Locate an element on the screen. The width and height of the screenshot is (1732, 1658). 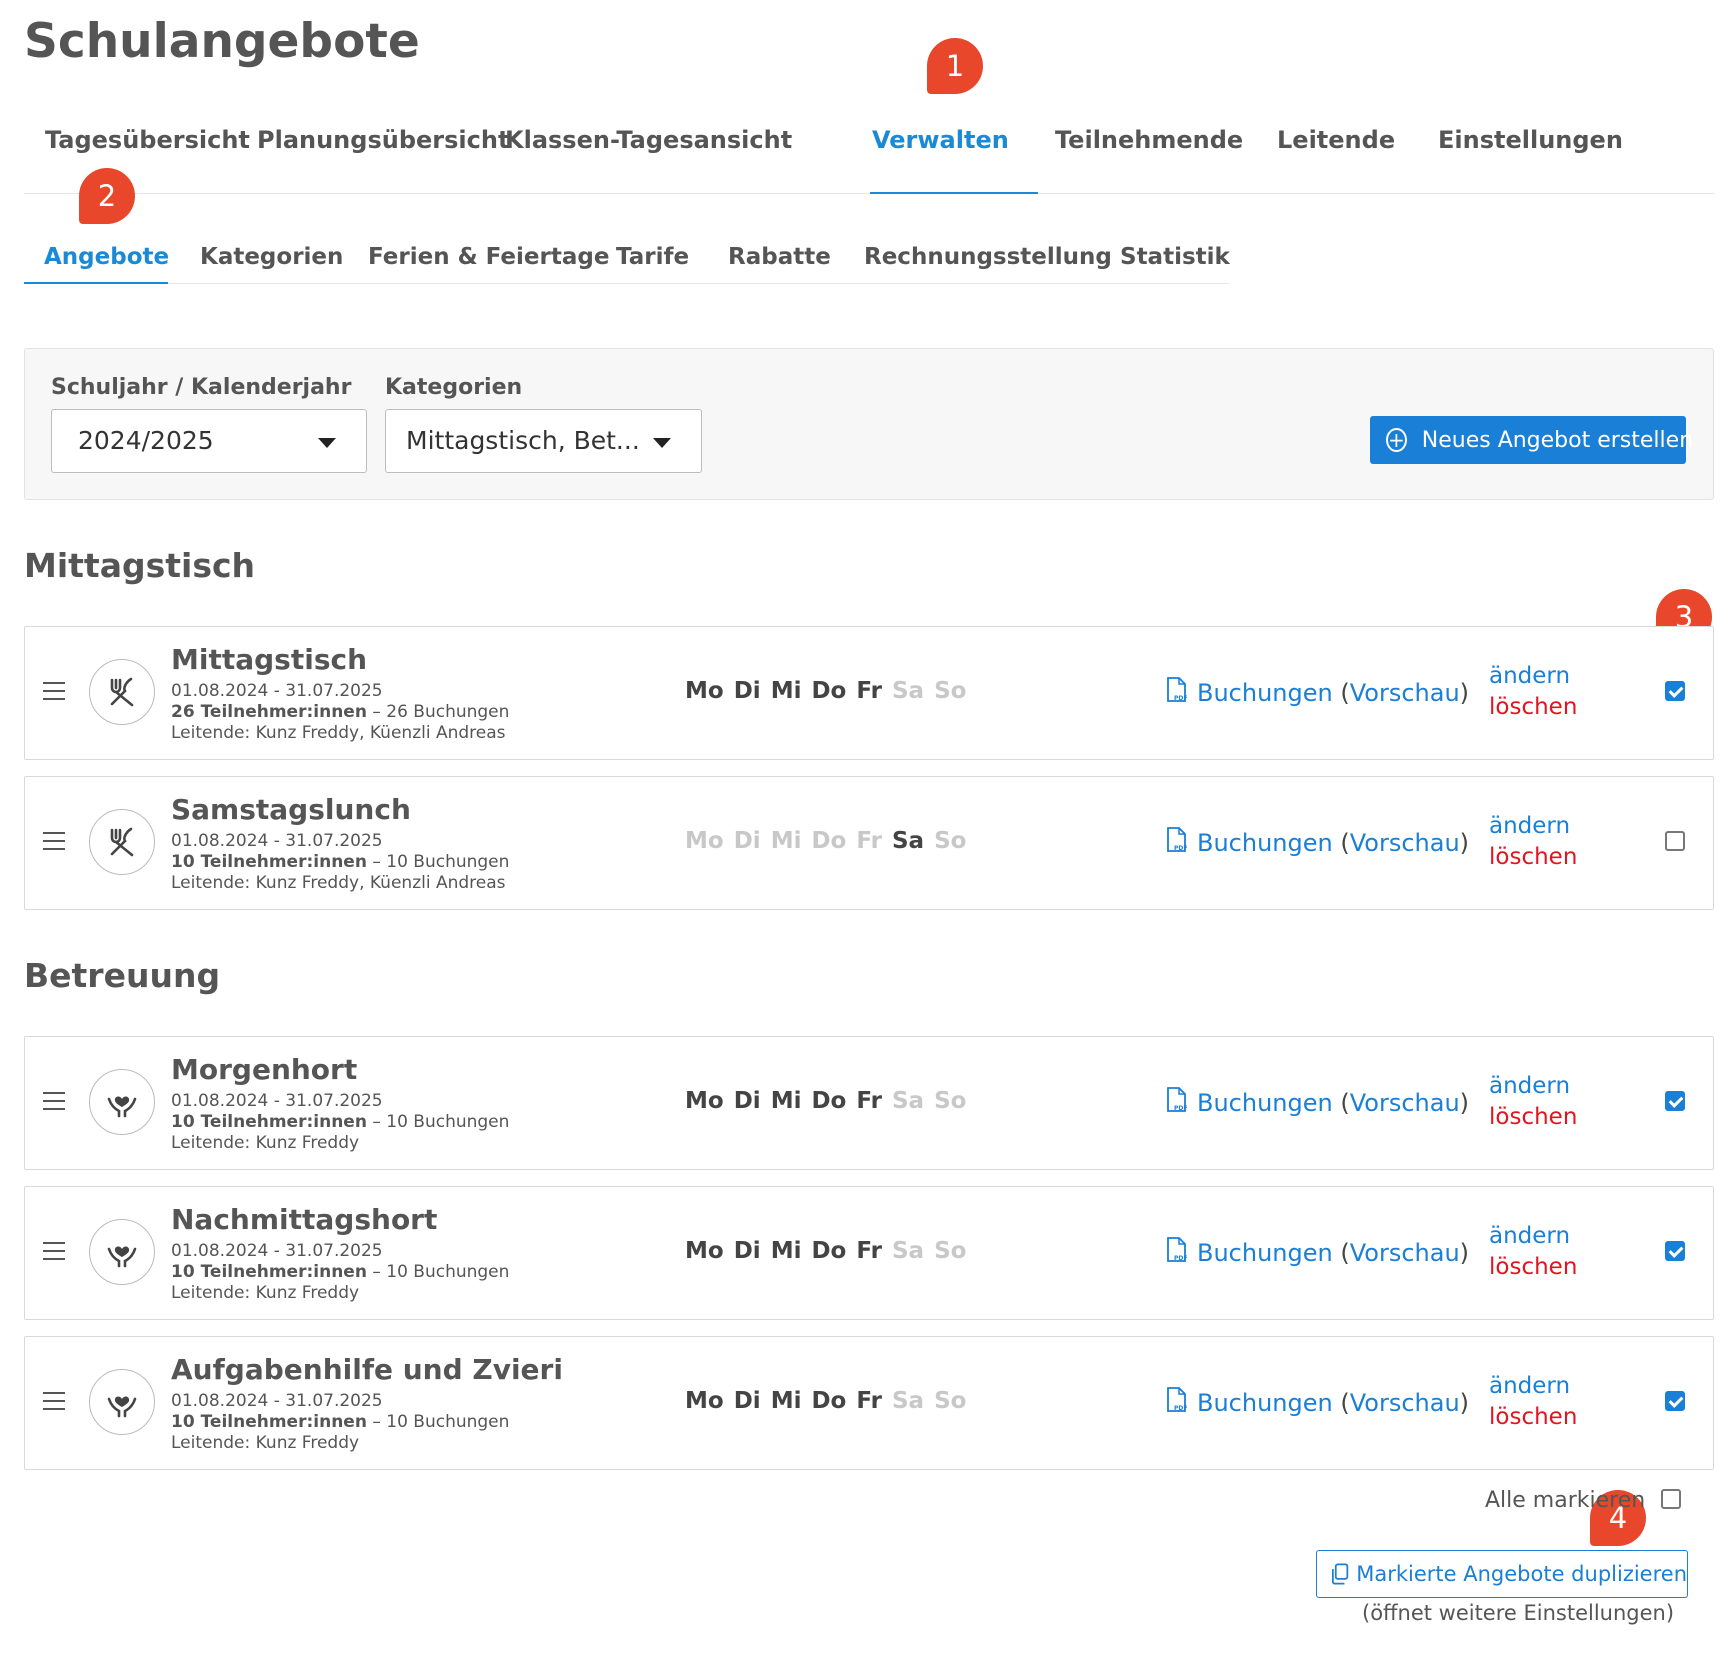
tab-angebote: Angebote is located at coordinates (106, 257).